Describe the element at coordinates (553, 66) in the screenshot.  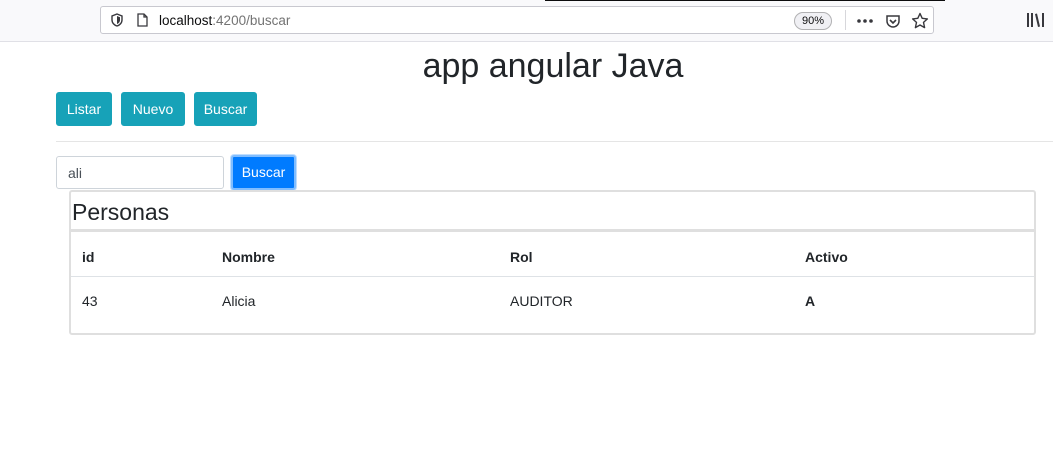
I see `app-title: app angular Java` at that location.